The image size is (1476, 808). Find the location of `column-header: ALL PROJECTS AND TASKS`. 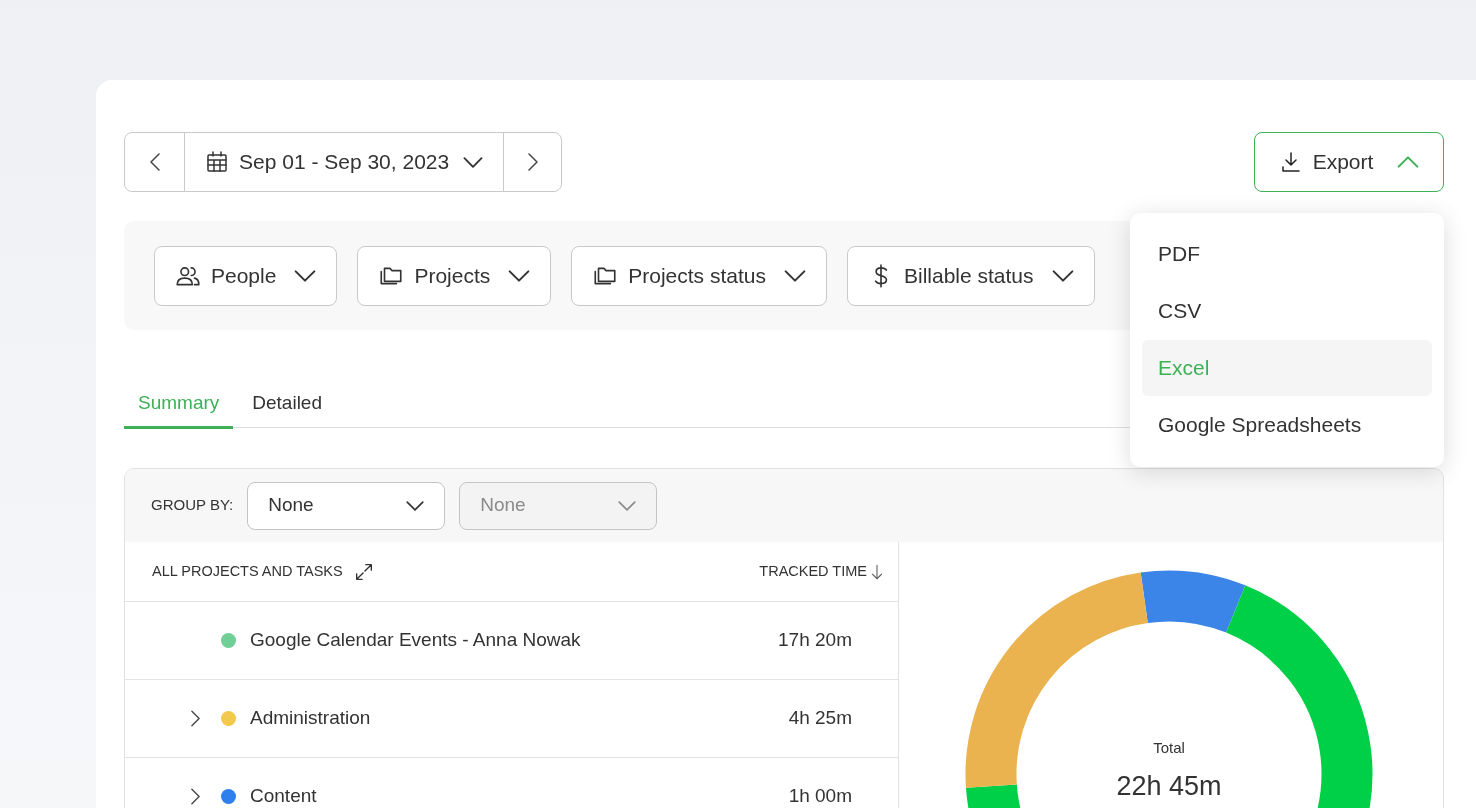

column-header: ALL PROJECTS AND TASKS is located at coordinates (247, 571).